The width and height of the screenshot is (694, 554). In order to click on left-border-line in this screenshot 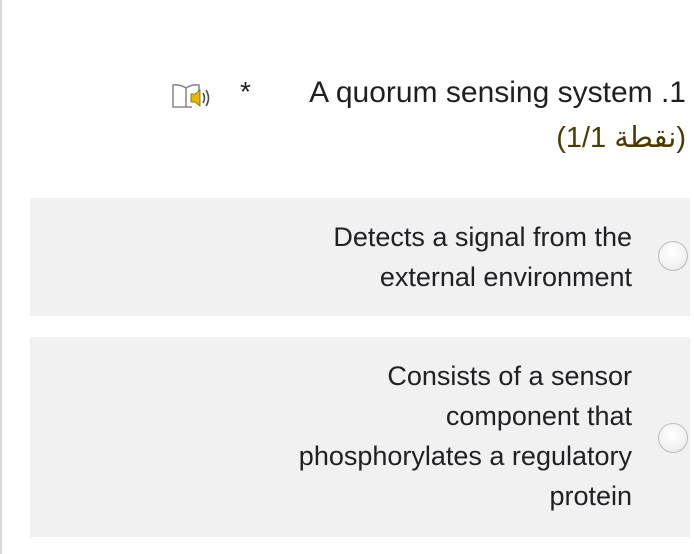, I will do `click(1, 277)`.